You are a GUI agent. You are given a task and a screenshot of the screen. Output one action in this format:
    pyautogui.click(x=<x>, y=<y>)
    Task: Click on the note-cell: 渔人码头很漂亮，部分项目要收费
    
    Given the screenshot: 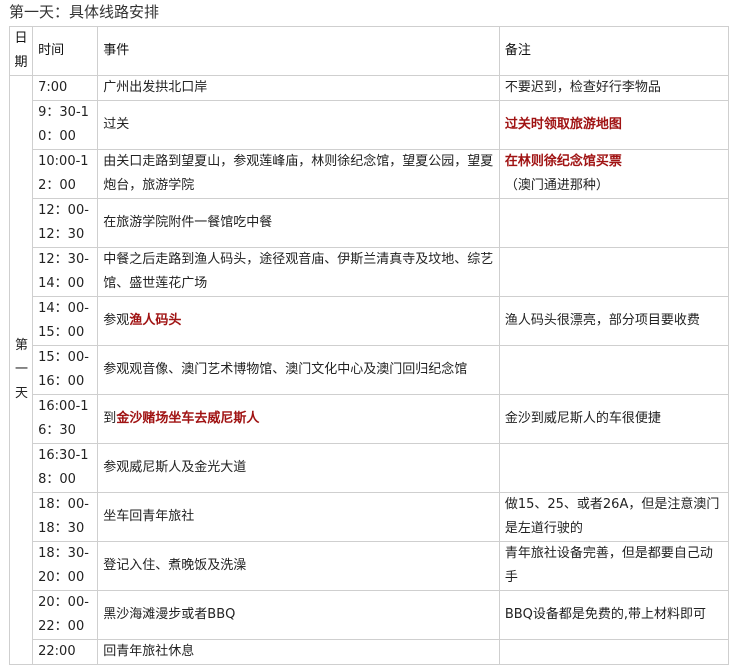 What is the action you would take?
    pyautogui.click(x=614, y=321)
    